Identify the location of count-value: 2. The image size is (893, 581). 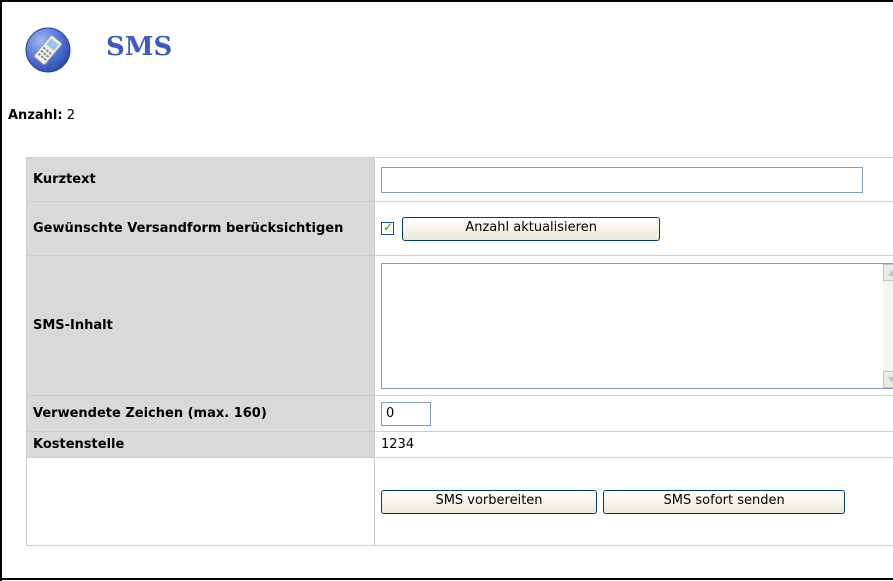
(70, 115).